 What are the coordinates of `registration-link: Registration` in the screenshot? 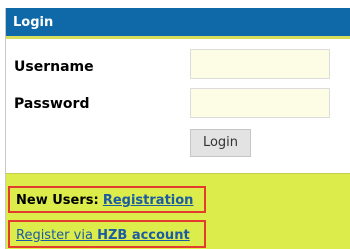 It's located at (148, 200).